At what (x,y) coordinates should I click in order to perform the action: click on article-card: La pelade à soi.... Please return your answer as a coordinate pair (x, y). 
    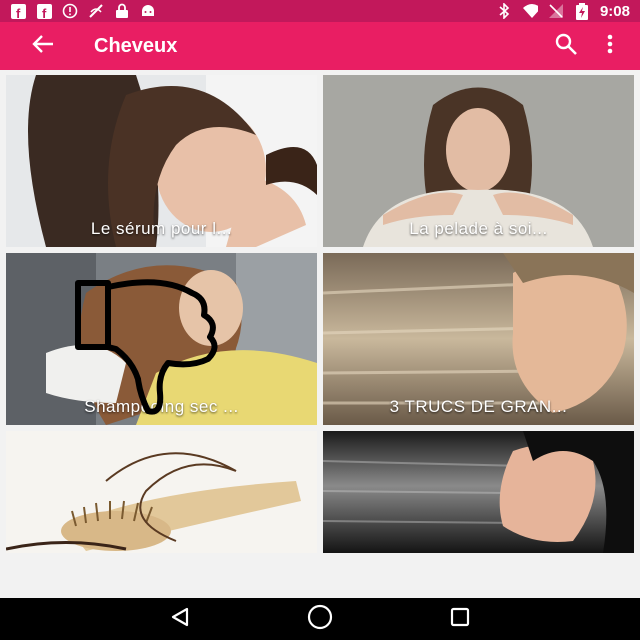
    Looking at the image, I should click on (478, 161).